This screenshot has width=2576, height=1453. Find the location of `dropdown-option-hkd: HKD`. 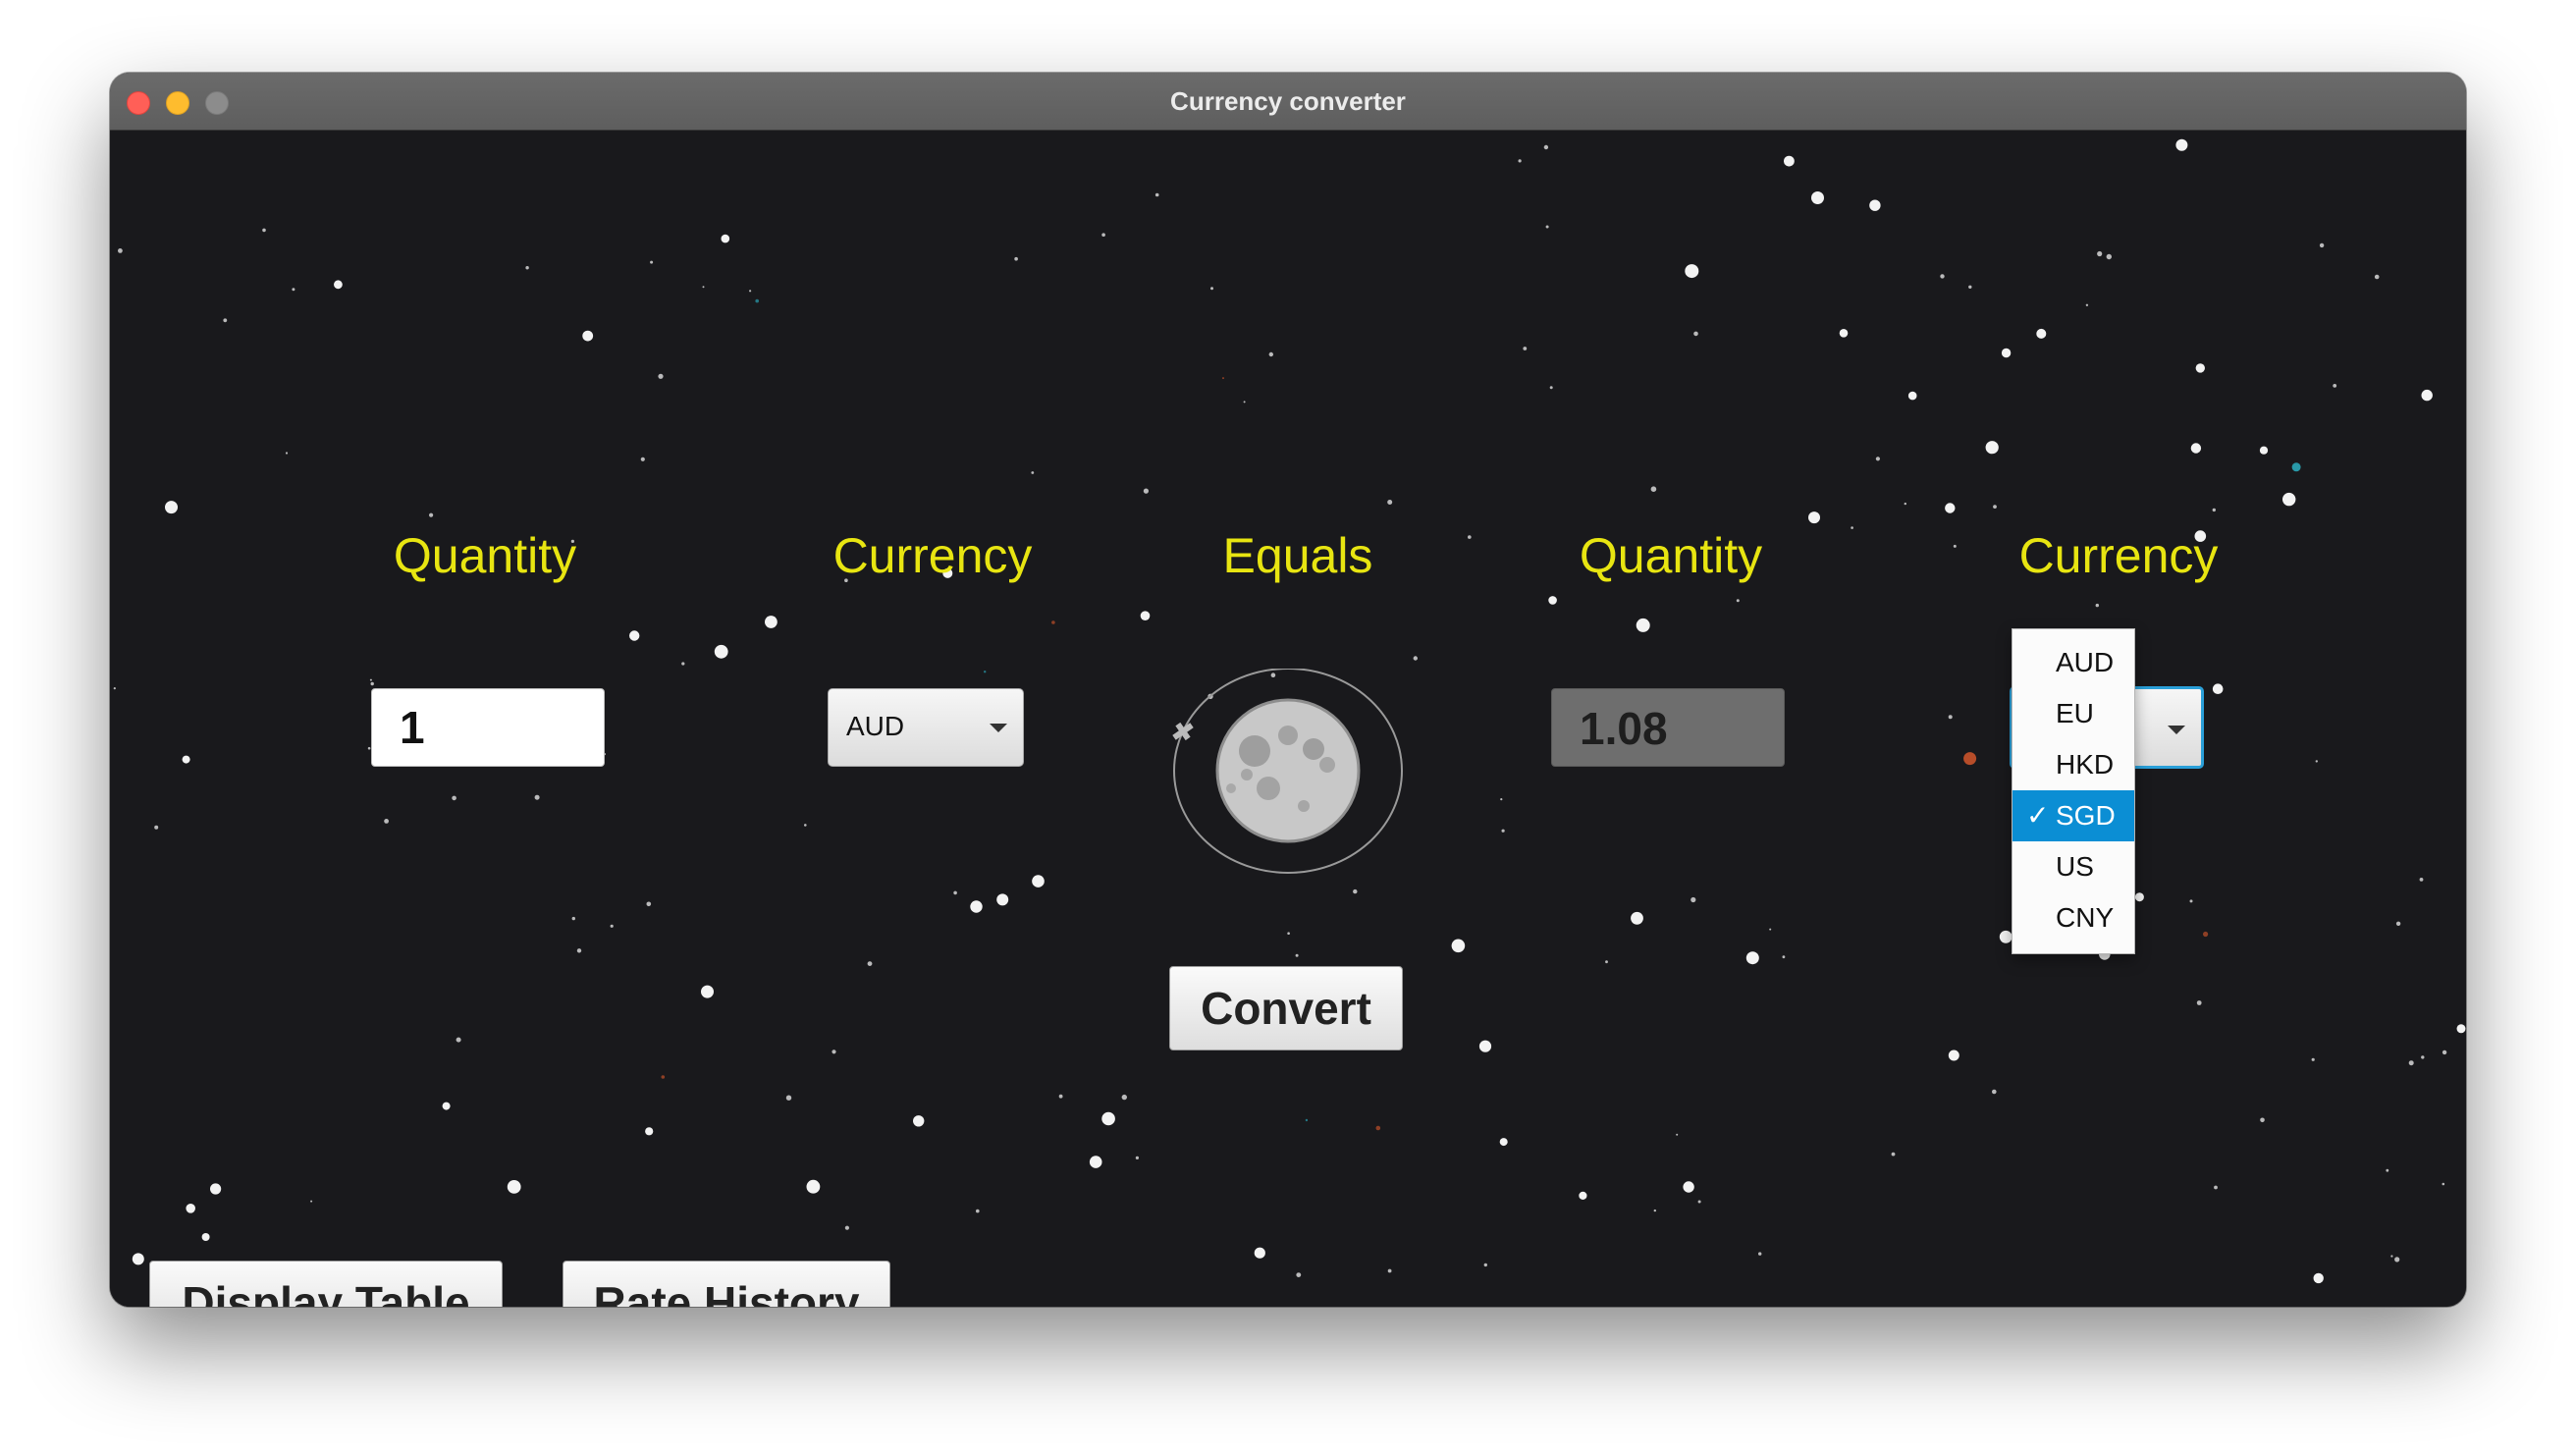

dropdown-option-hkd: HKD is located at coordinates (2073, 764).